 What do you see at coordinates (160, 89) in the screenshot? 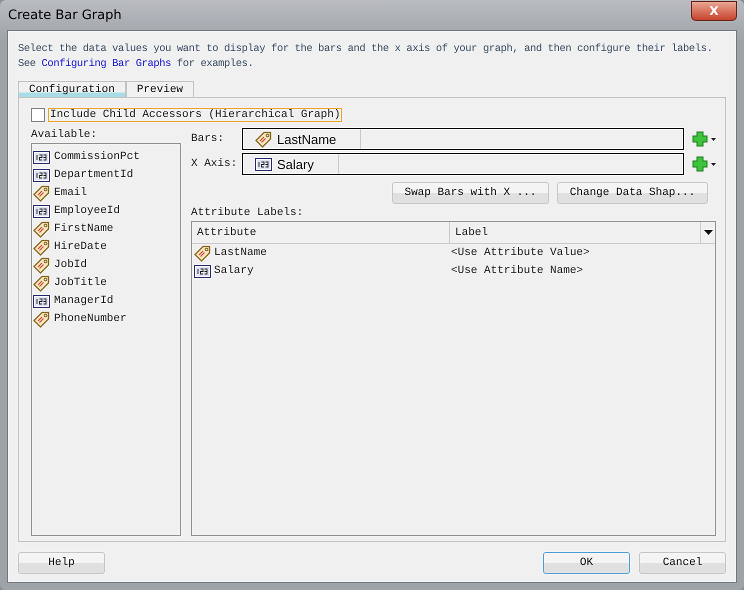
I see `tab: Preview` at bounding box center [160, 89].